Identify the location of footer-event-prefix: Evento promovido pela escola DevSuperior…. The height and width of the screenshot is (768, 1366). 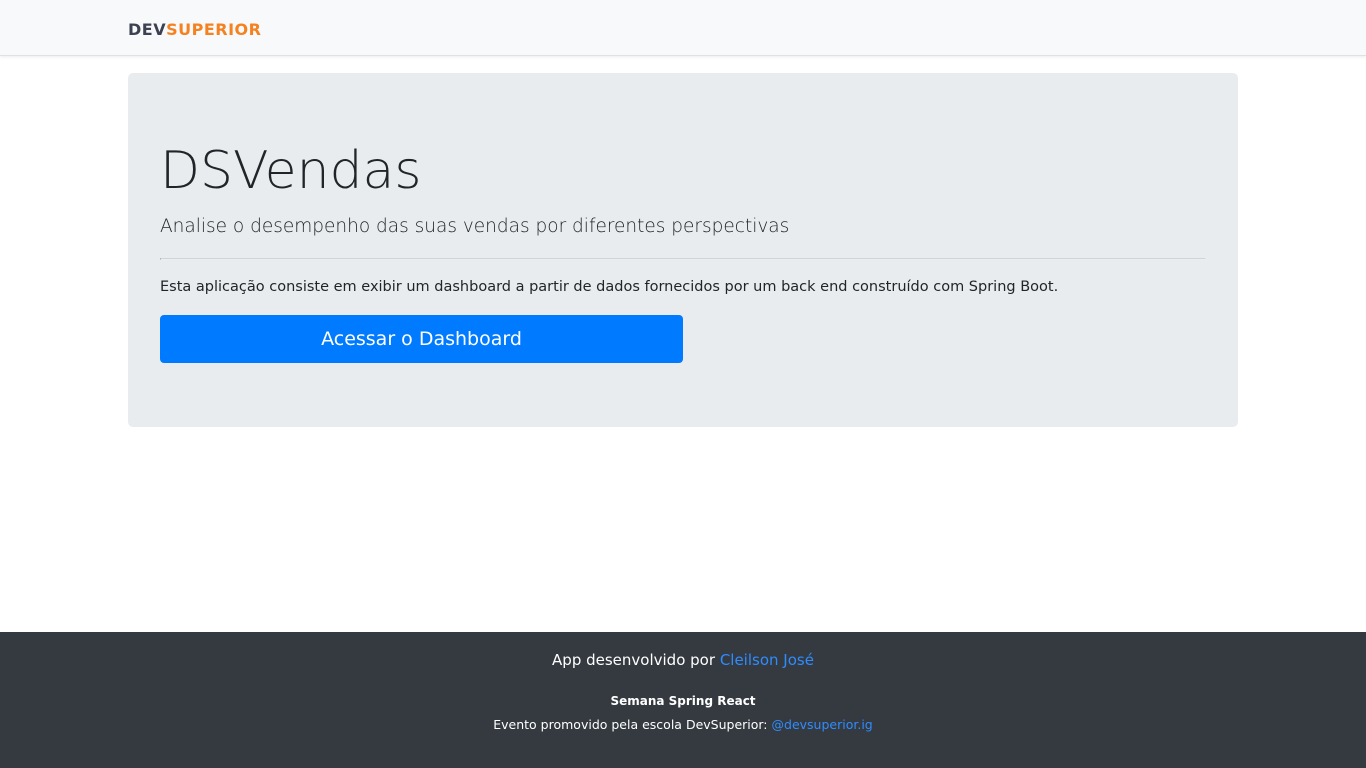
(630, 724).